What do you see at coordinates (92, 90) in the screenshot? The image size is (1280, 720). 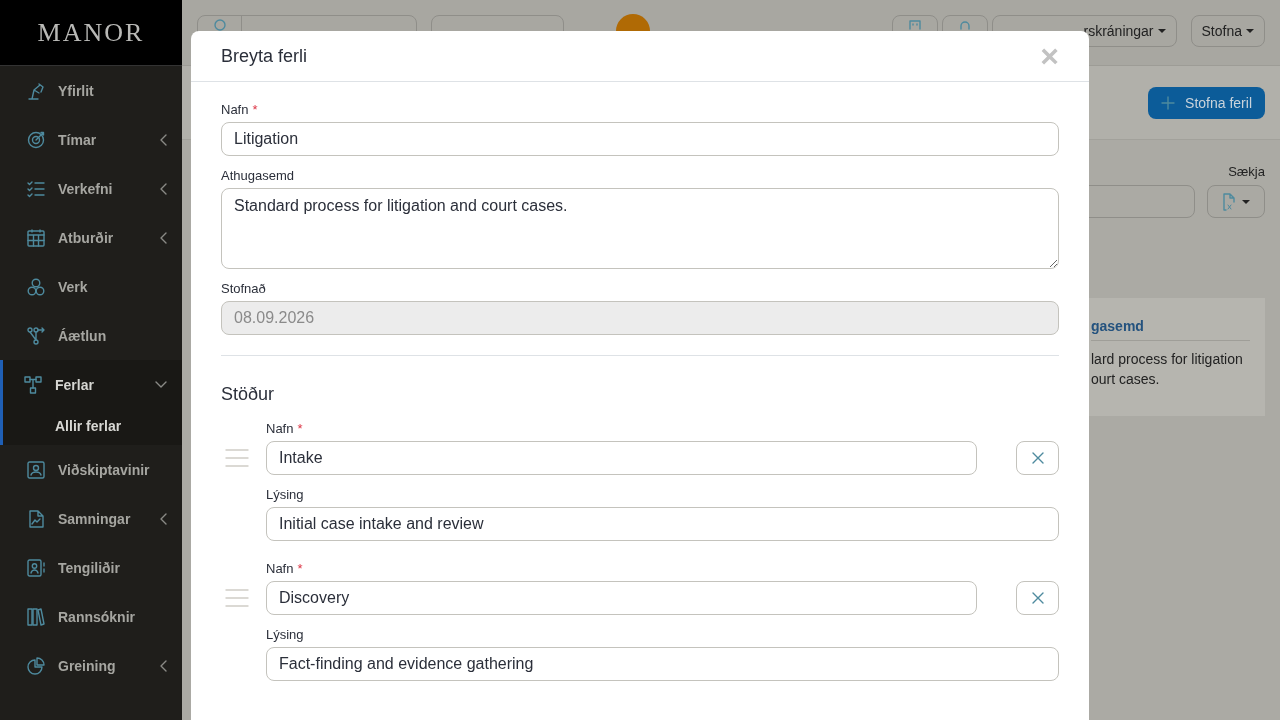 I see `sidebar-item: Yfirlit` at bounding box center [92, 90].